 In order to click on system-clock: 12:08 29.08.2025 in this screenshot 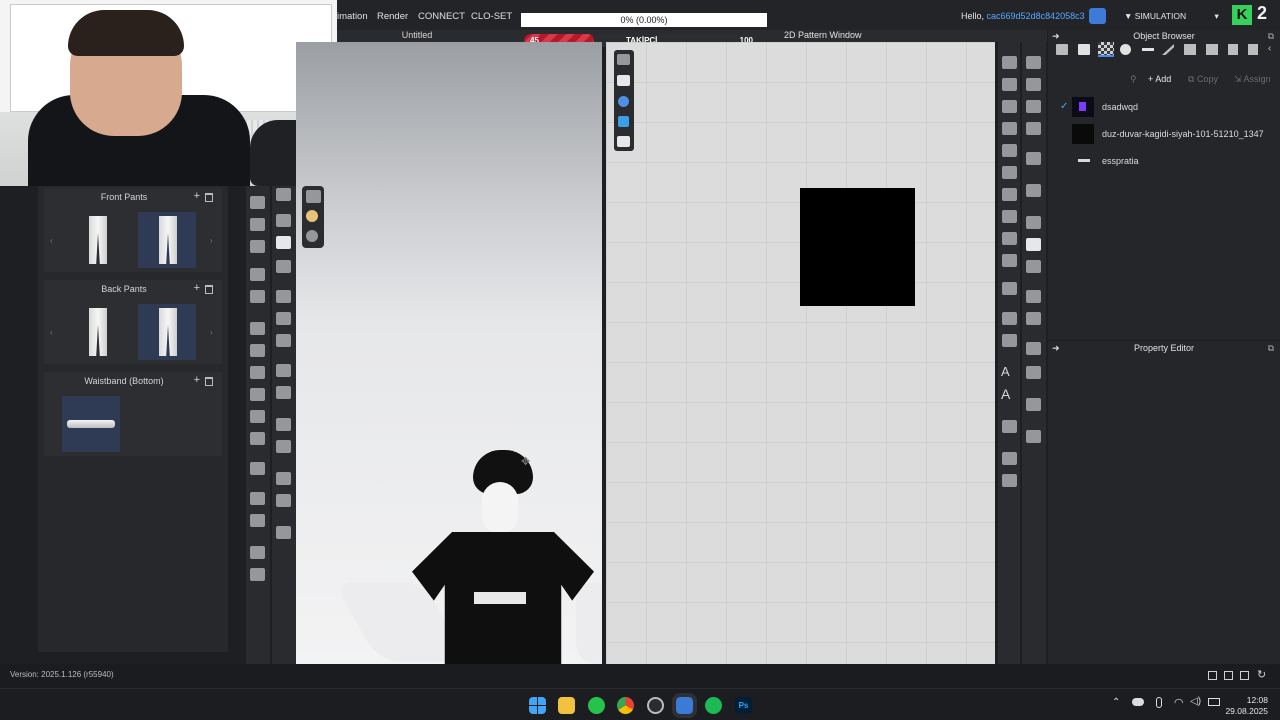, I will do `click(1246, 706)`.